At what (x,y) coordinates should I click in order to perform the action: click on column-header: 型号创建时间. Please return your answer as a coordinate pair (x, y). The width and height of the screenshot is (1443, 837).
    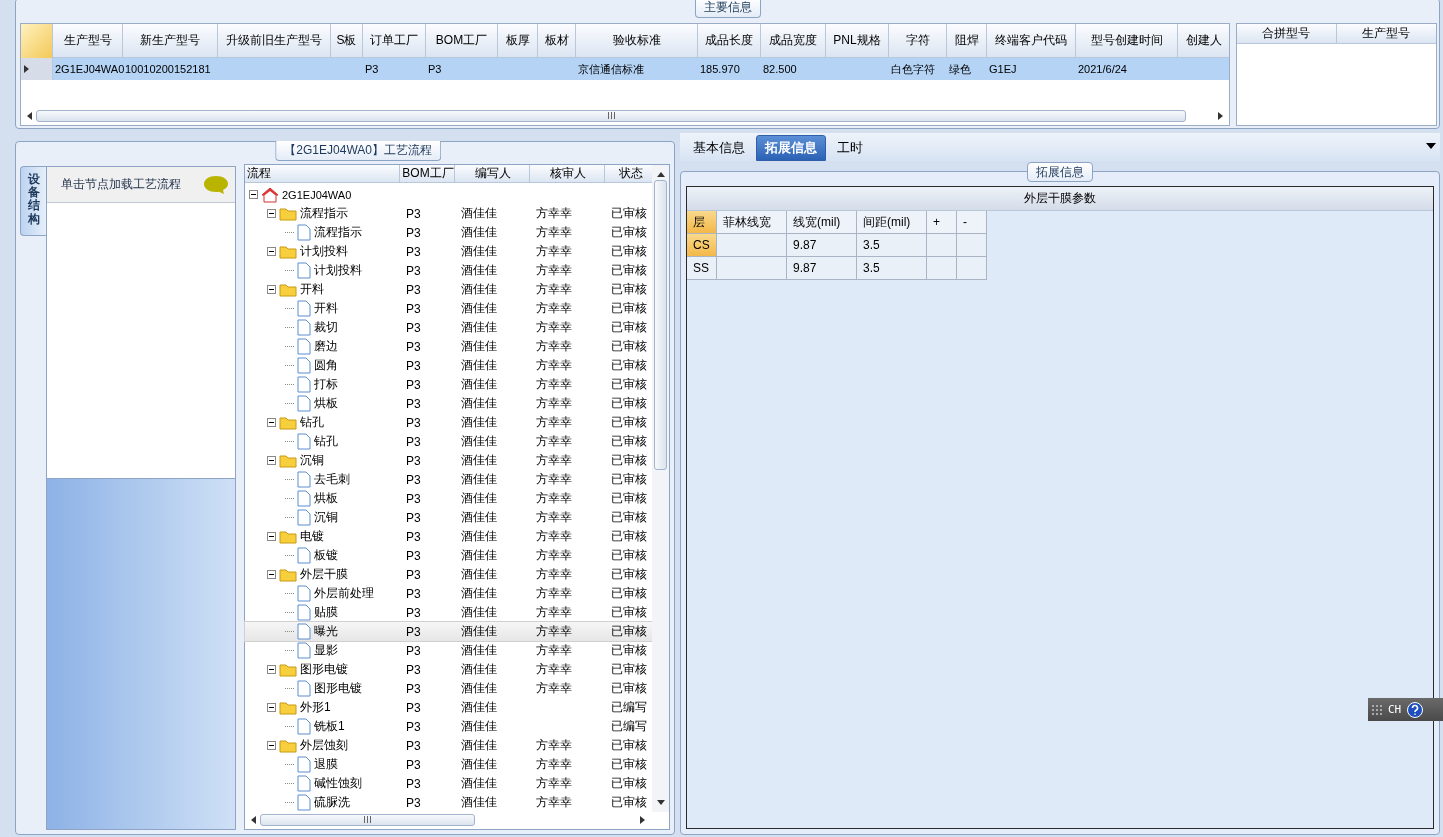
    Looking at the image, I should click on (1127, 41).